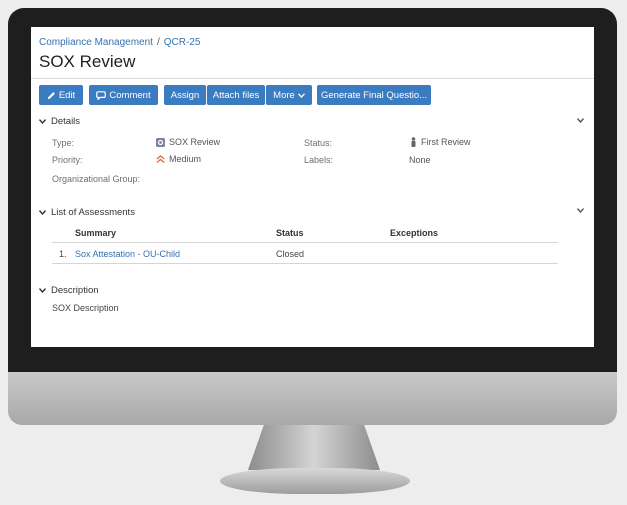 Image resolution: width=627 pixels, height=505 pixels. Describe the element at coordinates (67, 160) in the screenshot. I see `priority-label: Priority:` at that location.